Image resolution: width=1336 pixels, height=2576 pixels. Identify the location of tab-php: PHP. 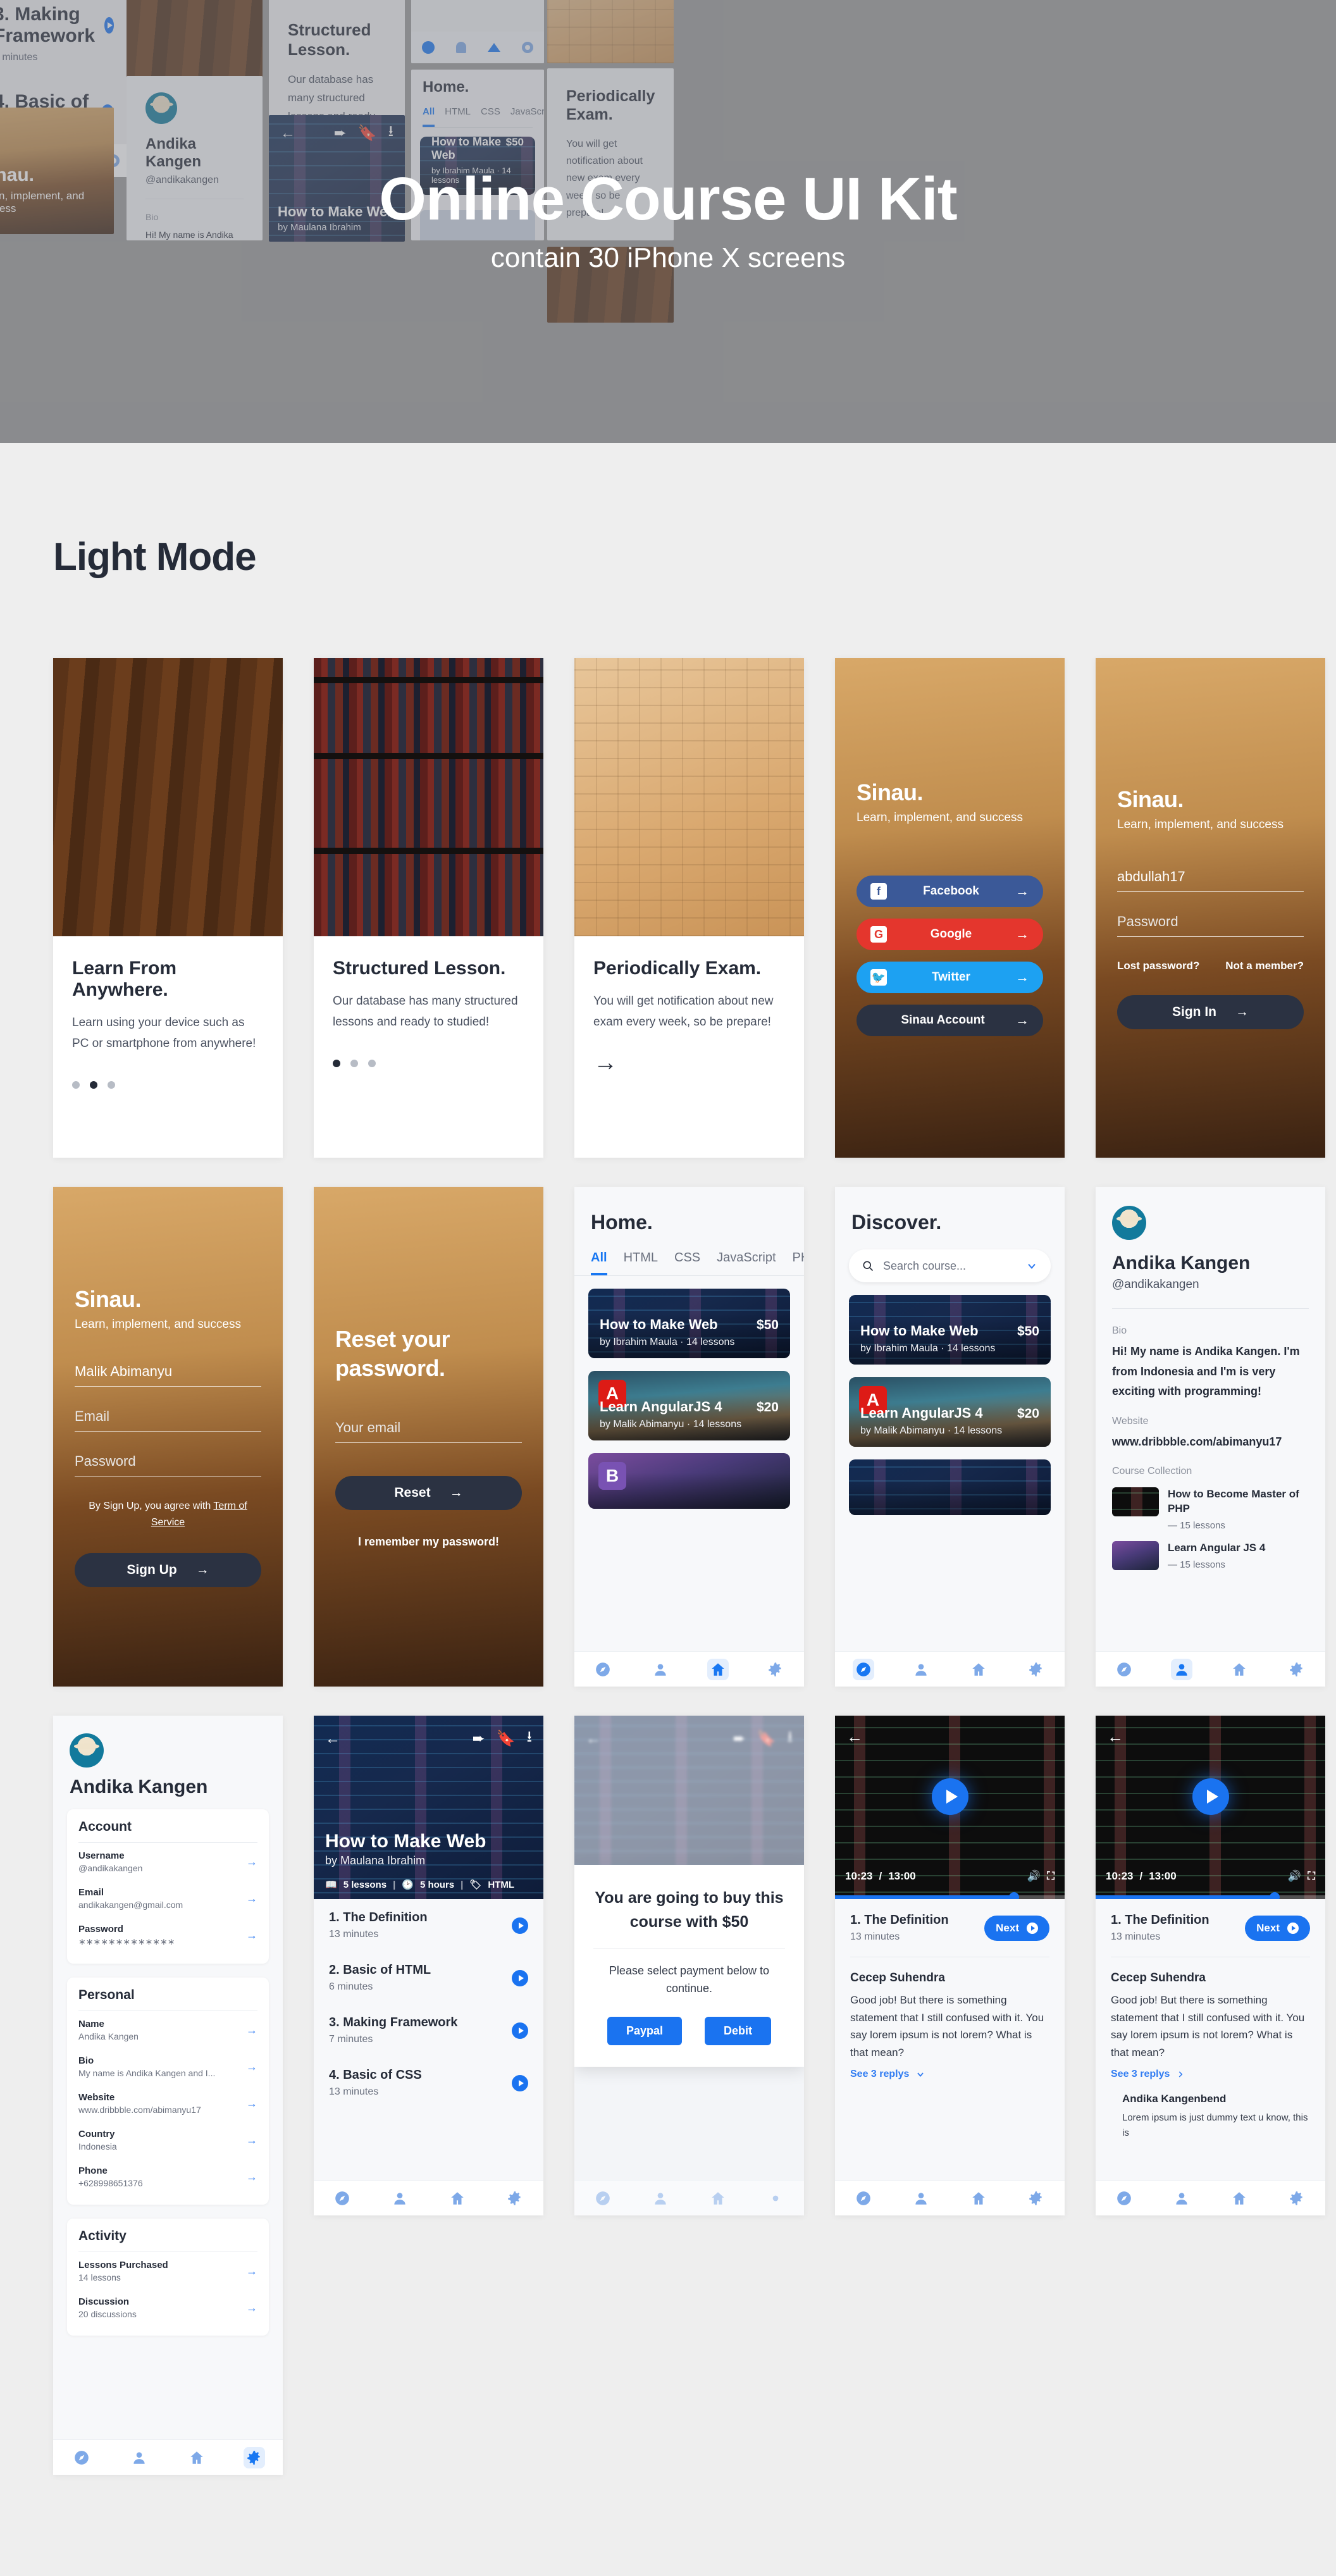
(798, 1263).